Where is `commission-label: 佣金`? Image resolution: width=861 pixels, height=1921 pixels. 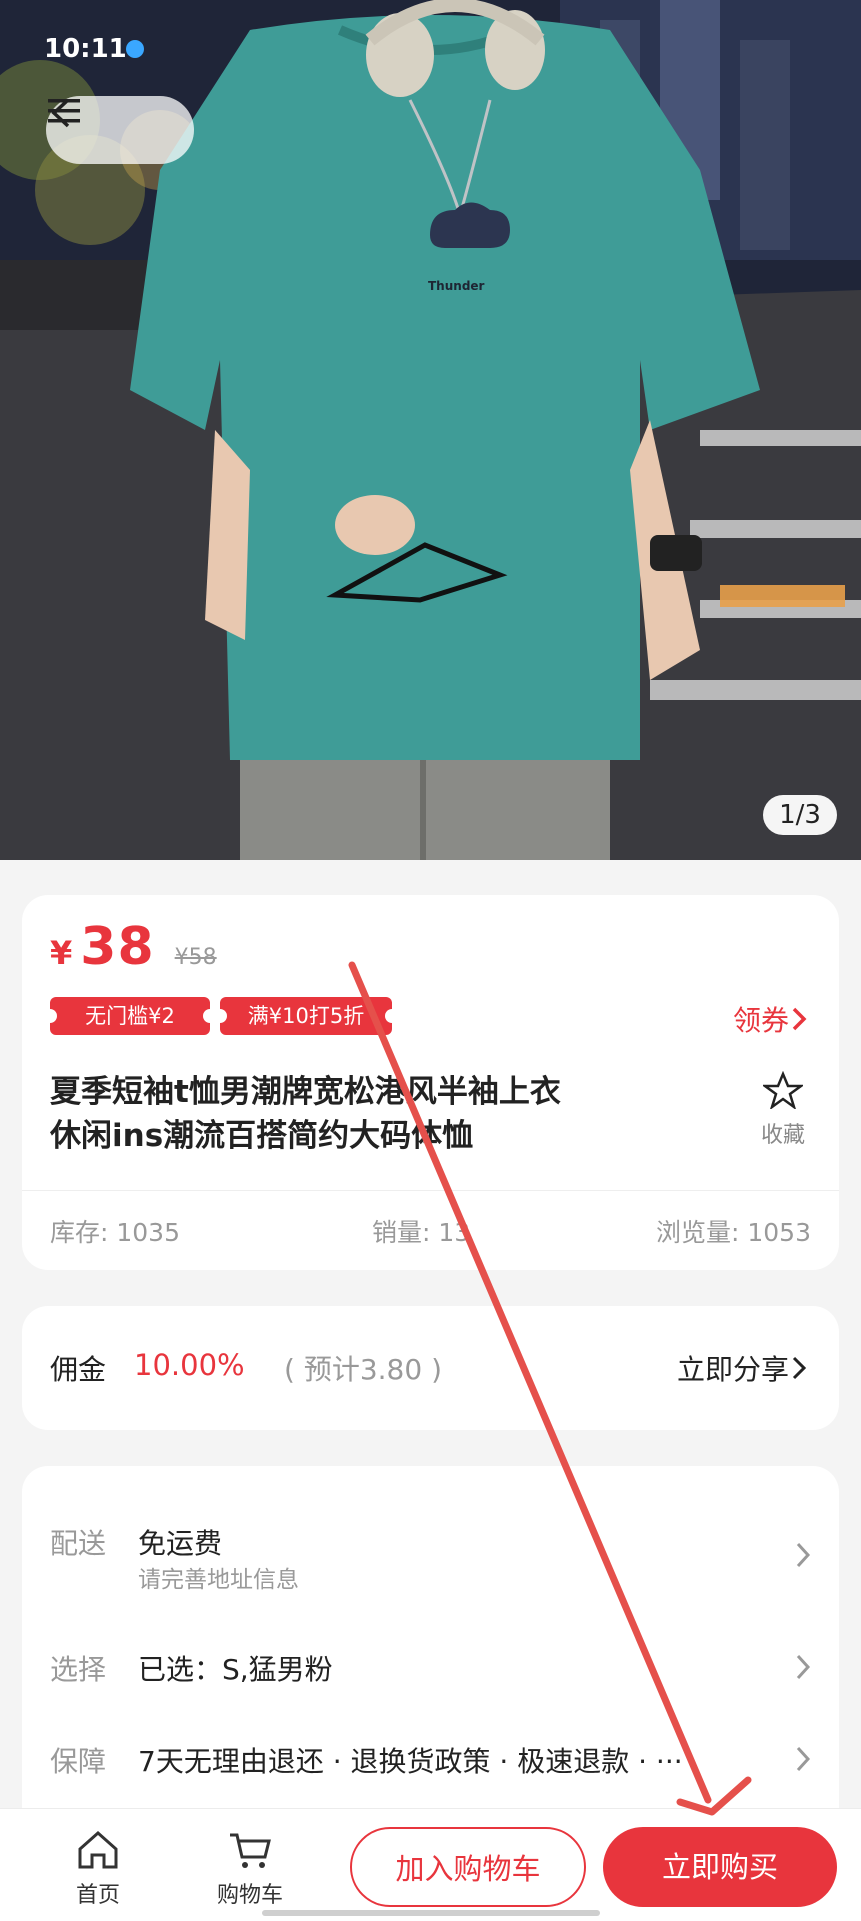 commission-label: 佣金 is located at coordinates (78, 1369).